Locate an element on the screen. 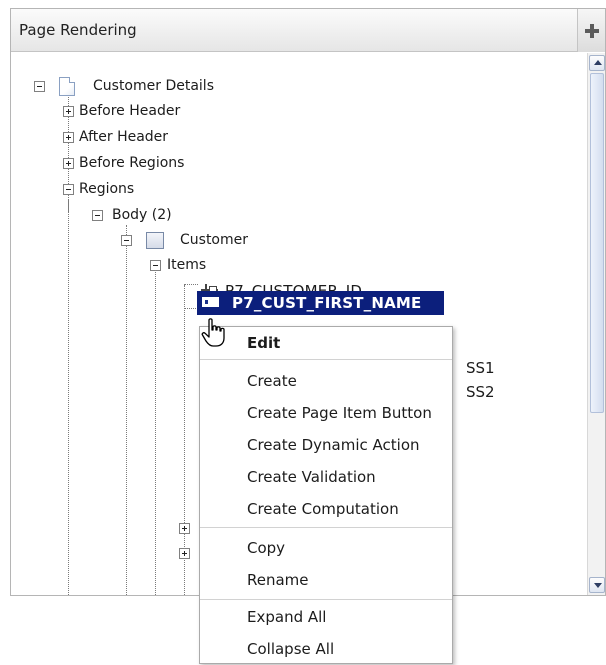 This screenshot has height=665, width=606. menu-item-label: Create Validation is located at coordinates (311, 477).